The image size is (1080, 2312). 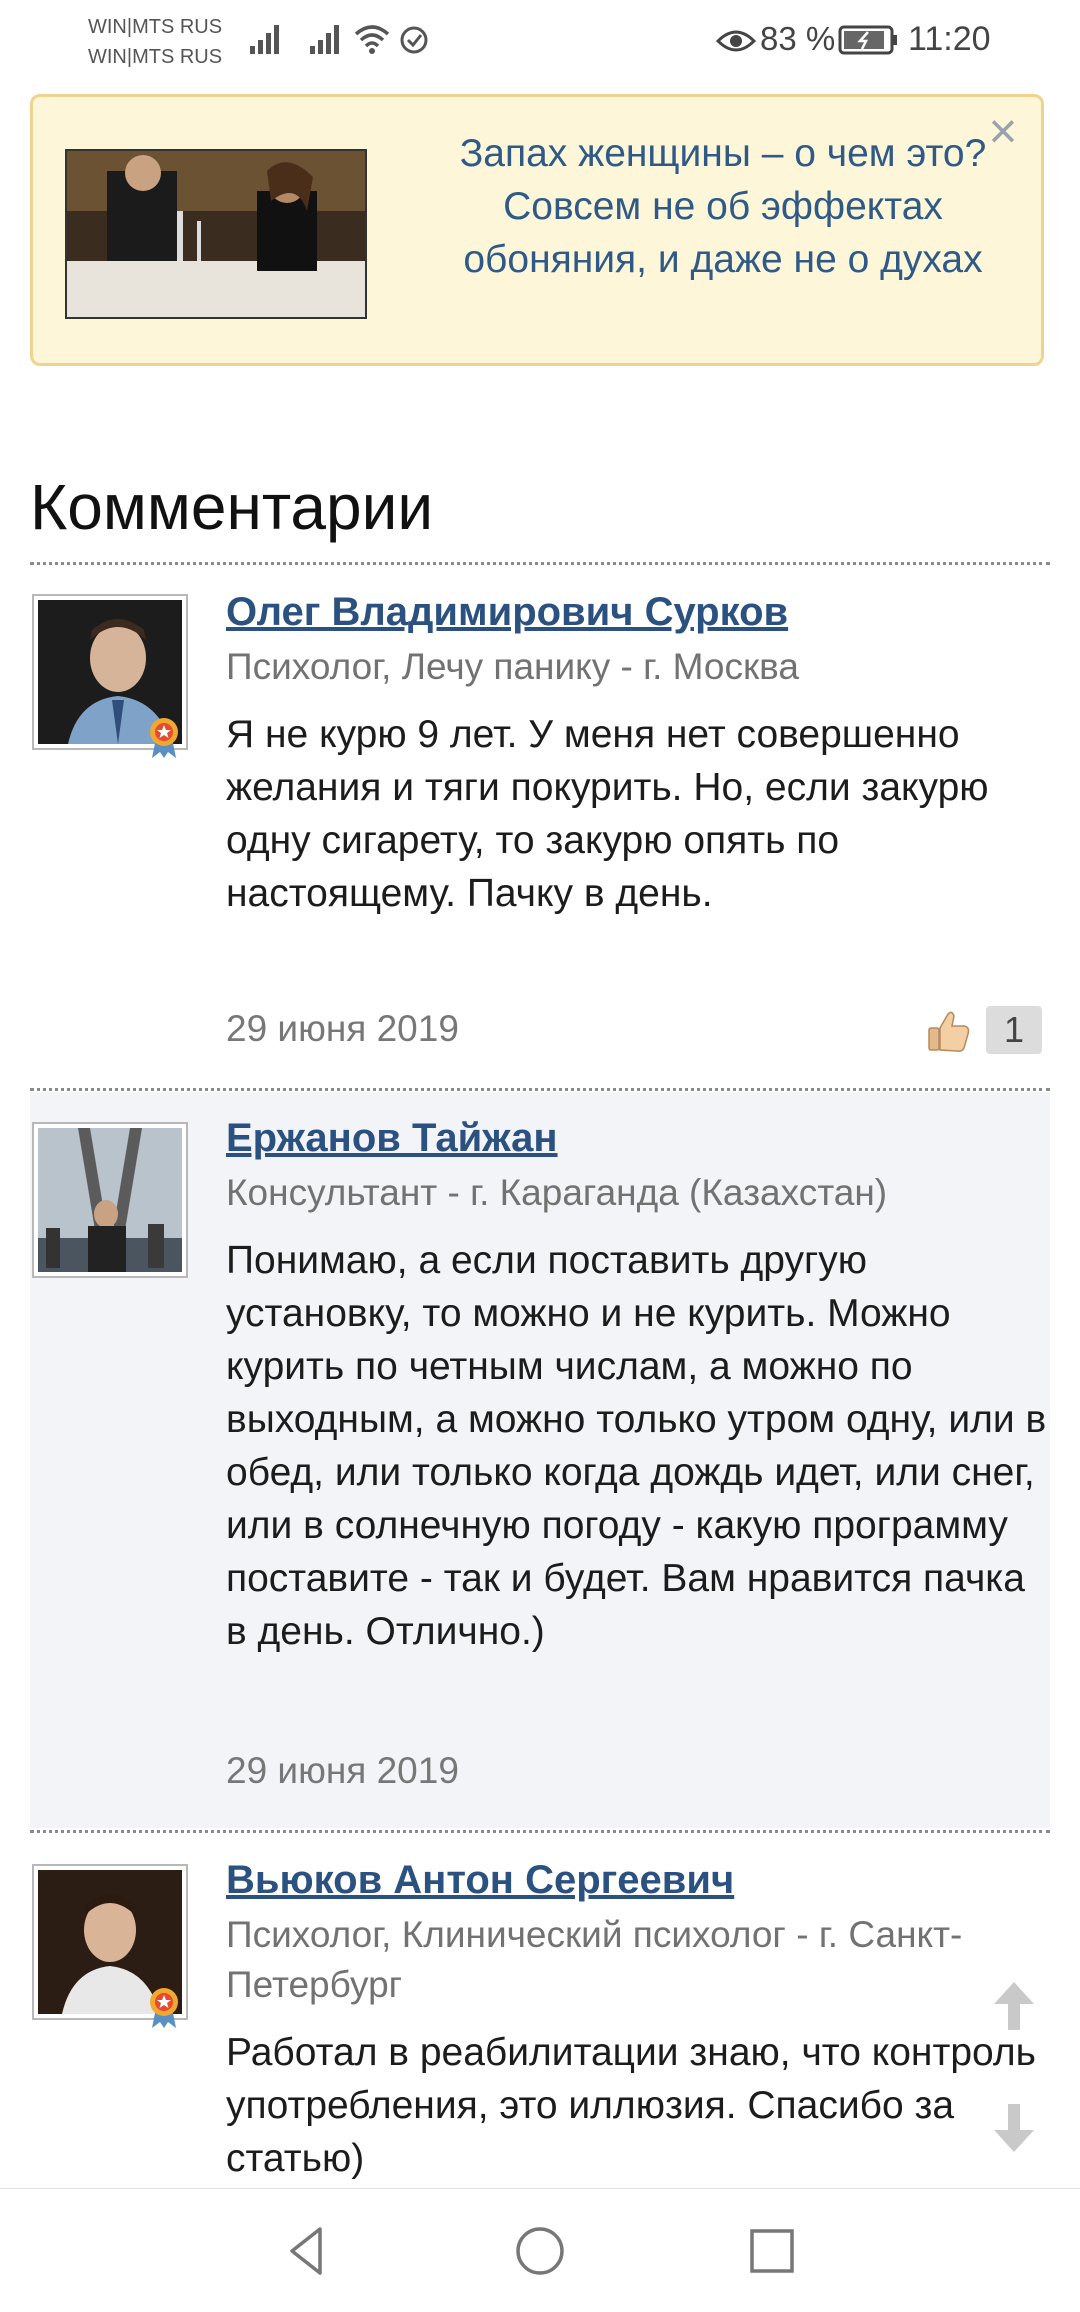 What do you see at coordinates (557, 1192) in the screenshot?
I see `comment-author-role: Консультант - г. Караганда (Казахстан)` at bounding box center [557, 1192].